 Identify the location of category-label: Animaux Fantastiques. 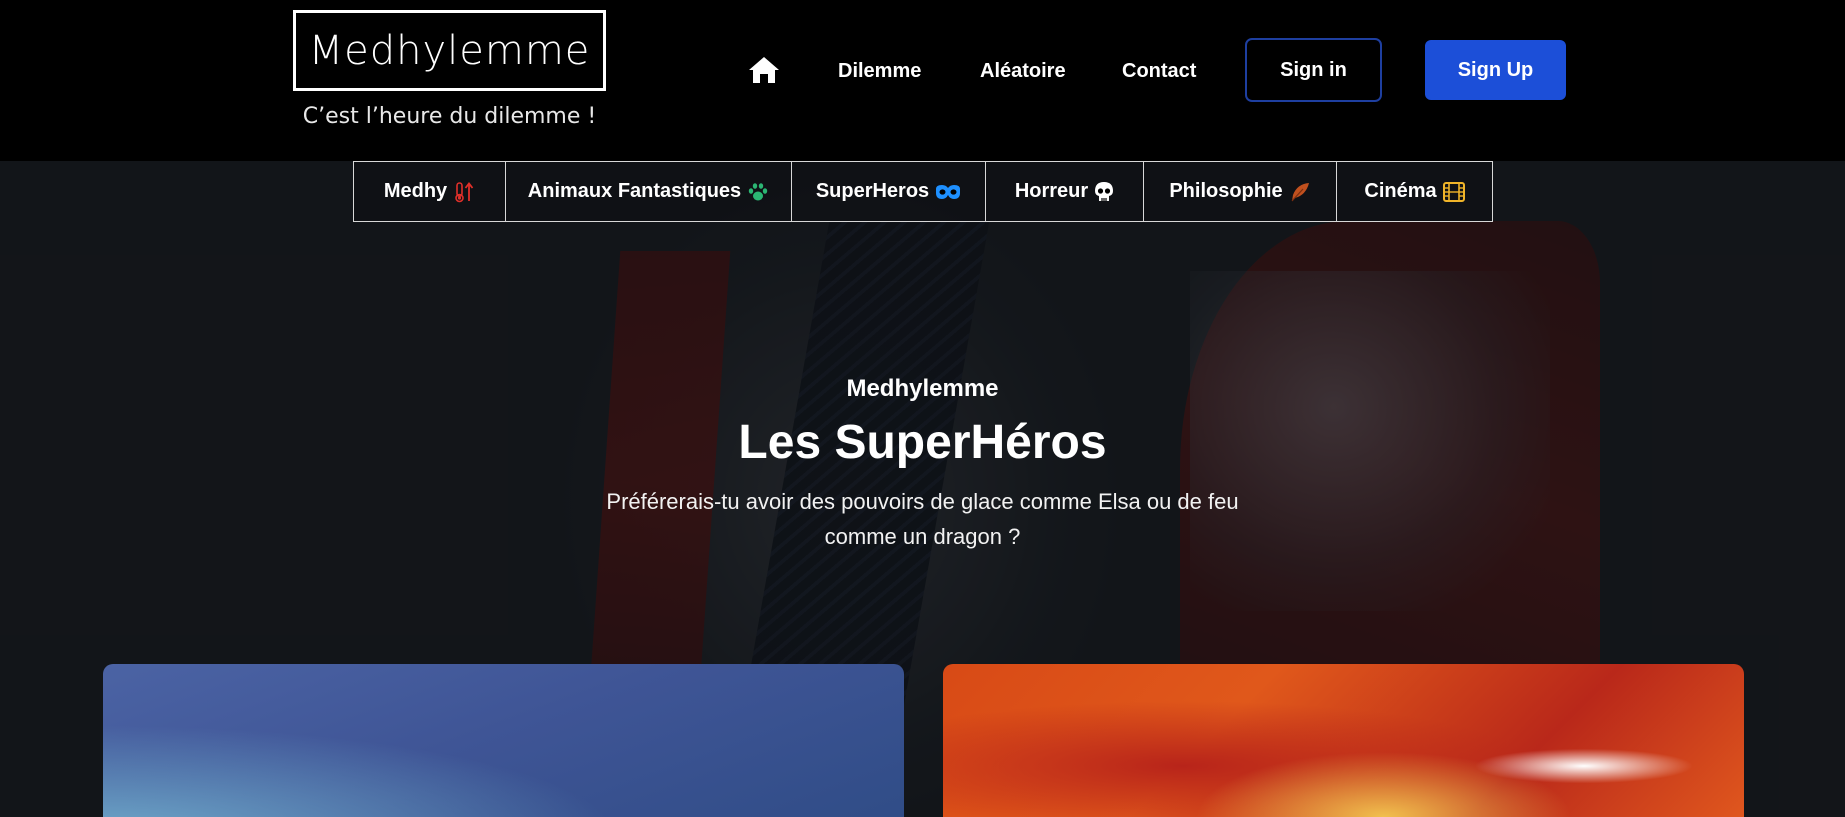
(634, 191).